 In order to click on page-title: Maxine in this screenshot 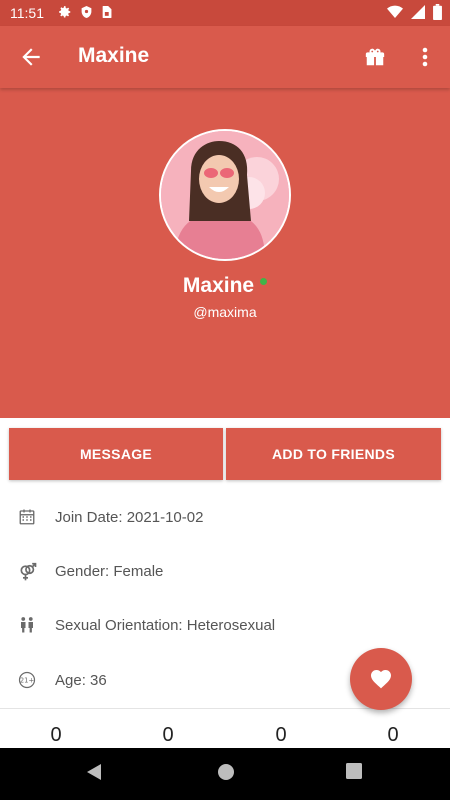, I will do `click(114, 55)`.